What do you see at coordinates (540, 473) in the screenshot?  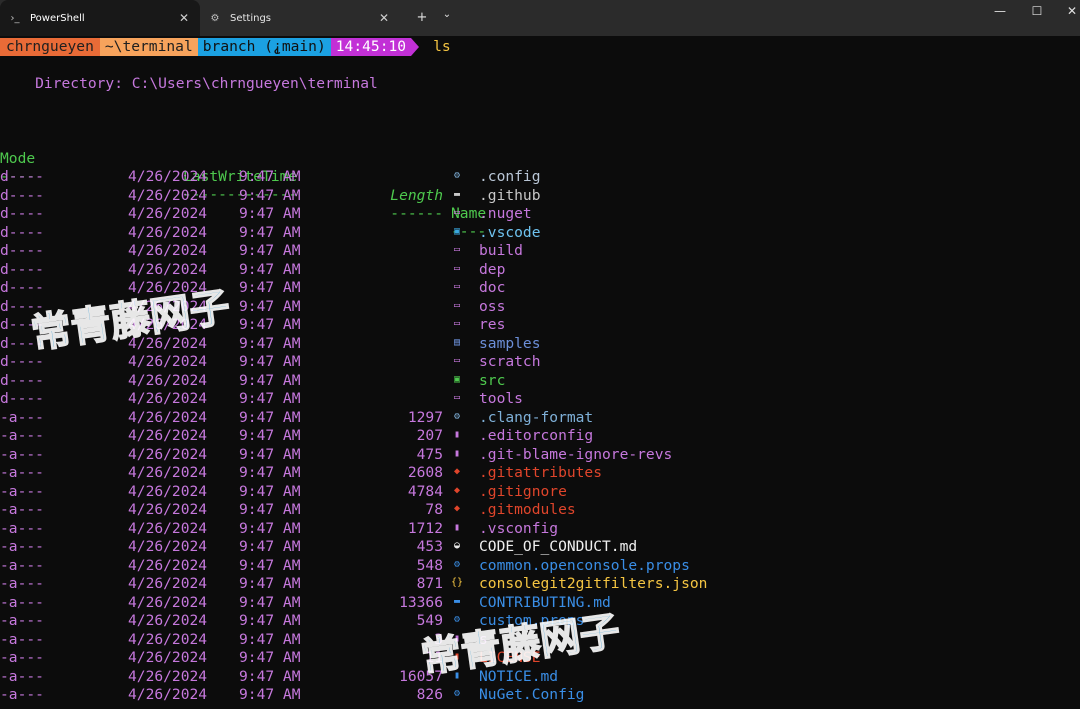 I see `table-row: -a--- 4/26/2024 9:47 AM 2608 ◆ .gitattributes` at bounding box center [540, 473].